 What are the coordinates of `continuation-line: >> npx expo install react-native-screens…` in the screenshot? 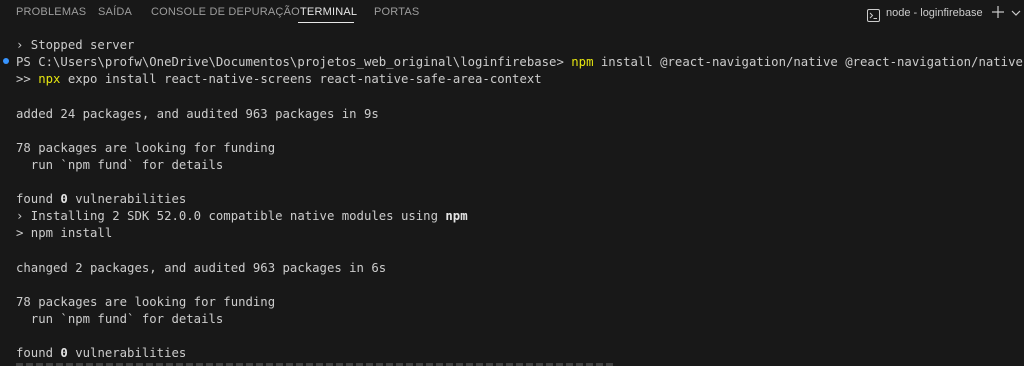 It's located at (279, 79).